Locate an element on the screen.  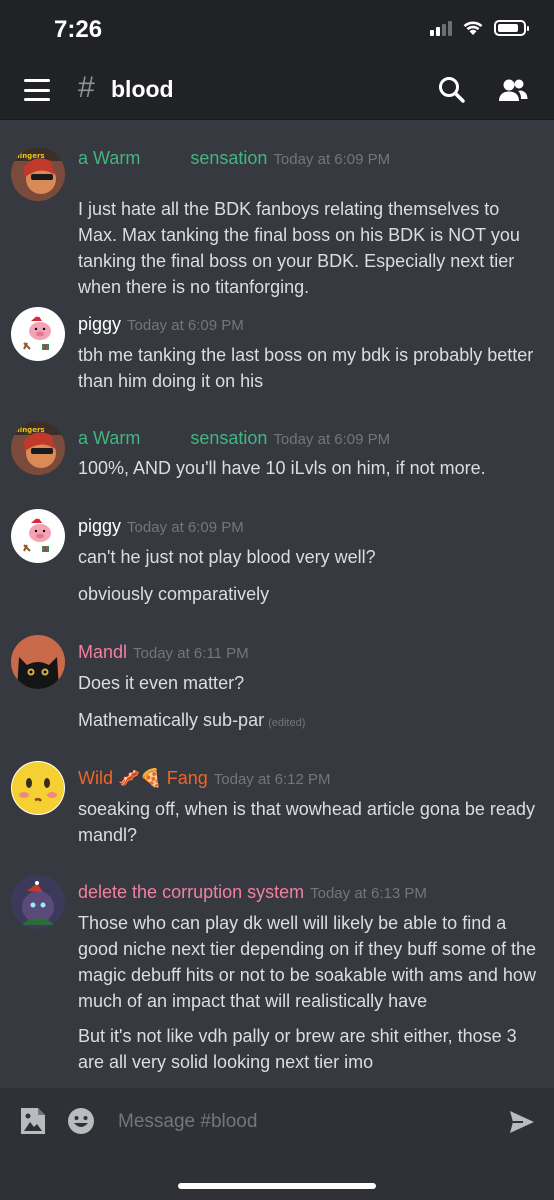
emoji-face-avatar is located at coordinates (38, 788).